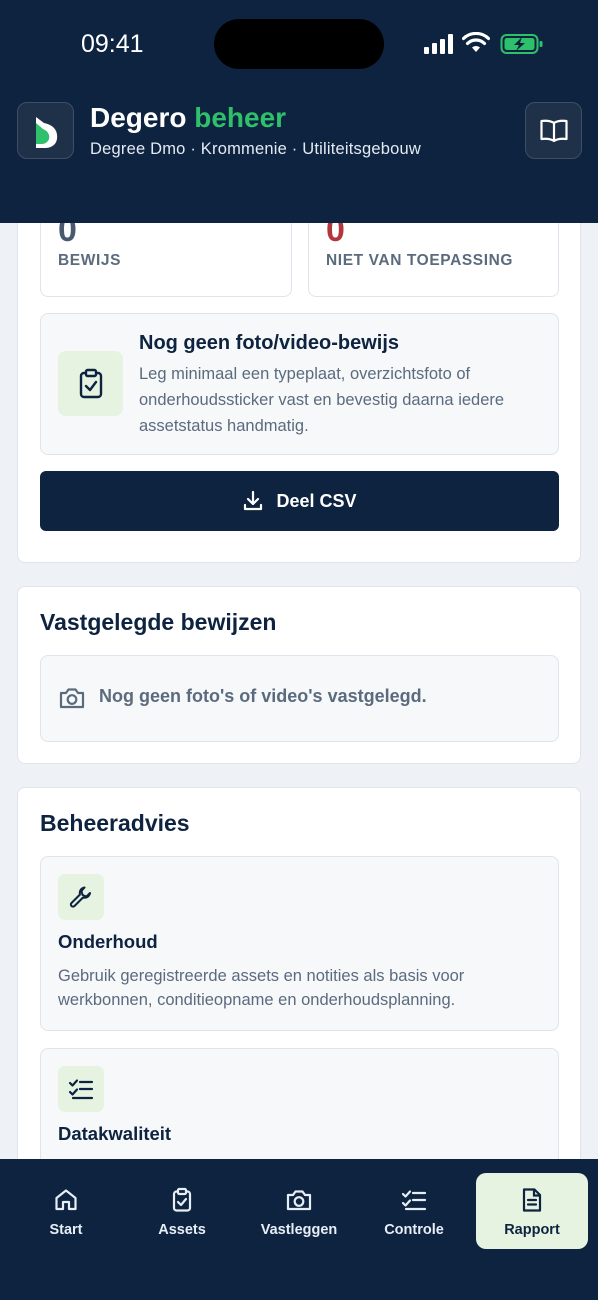  I want to click on app-brand: Degero beheer, so click(188, 118).